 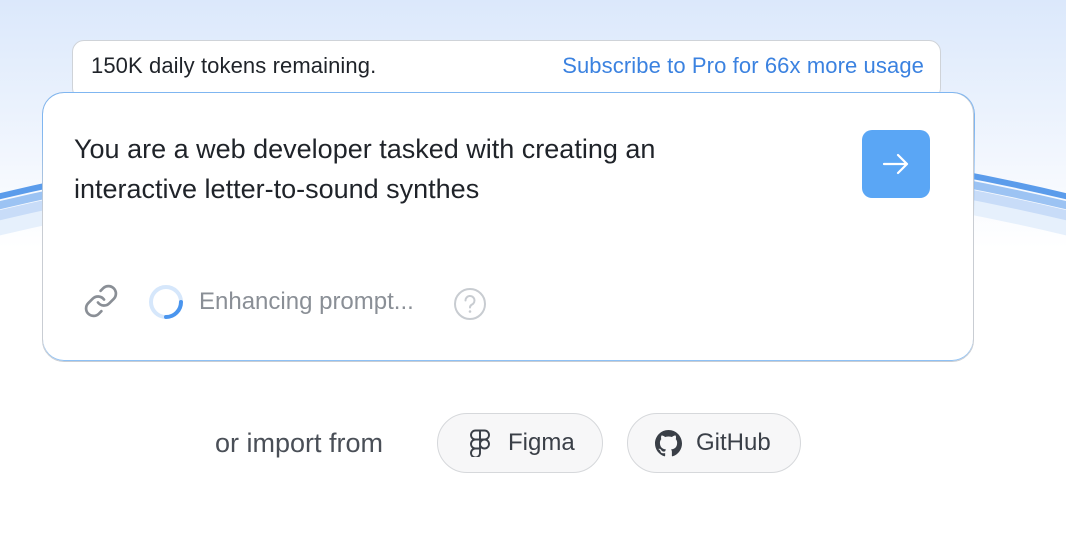 I want to click on github-icon, so click(x=668, y=443).